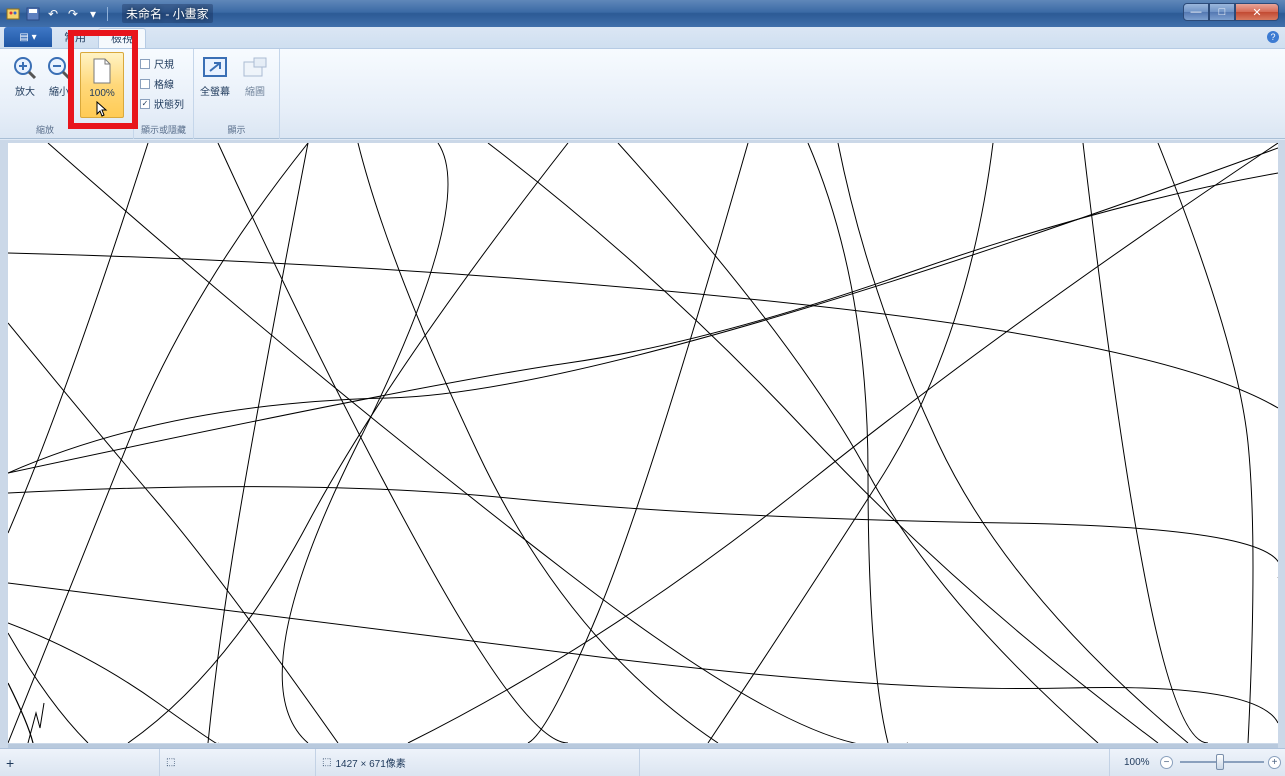  I want to click on zoom-in-button: 放大, so click(25, 75).